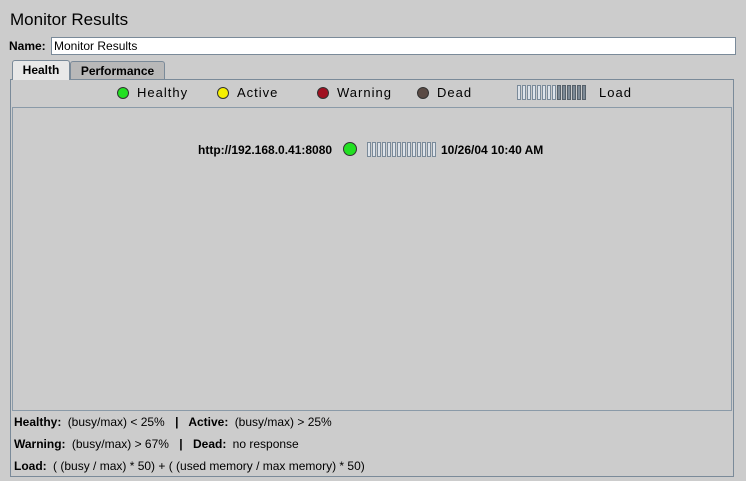 Image resolution: width=746 pixels, height=481 pixels. What do you see at coordinates (208, 422) in the screenshot?
I see `footer-active-label: Active:` at bounding box center [208, 422].